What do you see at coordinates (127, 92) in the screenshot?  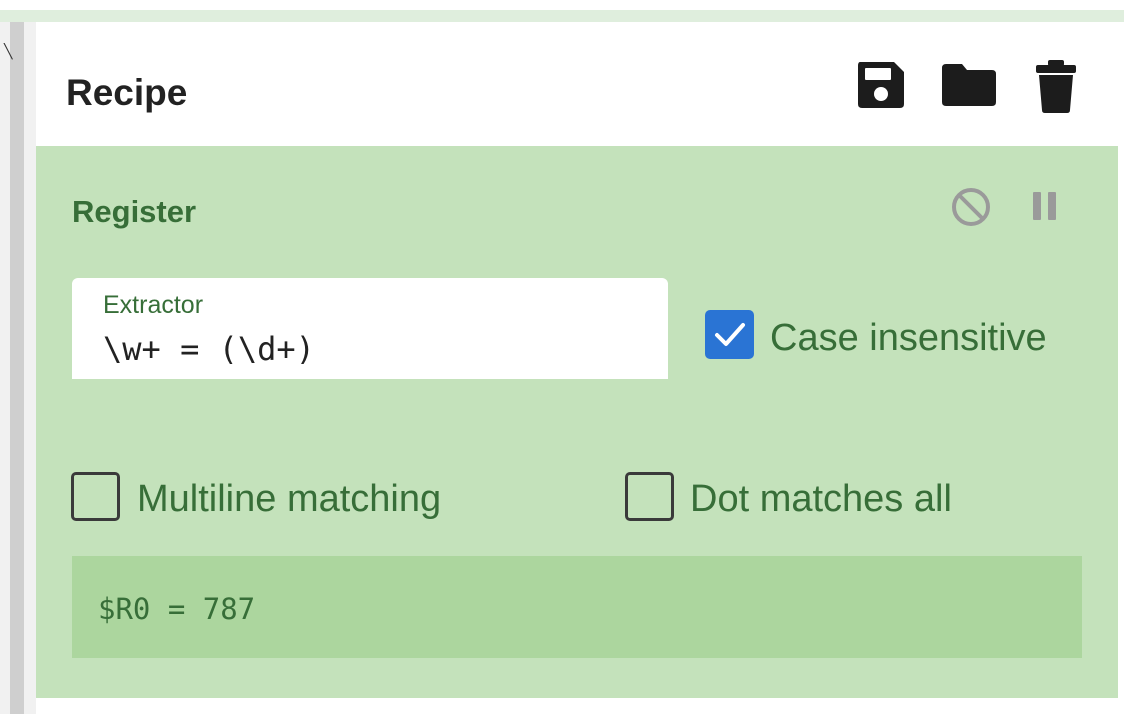 I see `recipe-title: Recipe` at bounding box center [127, 92].